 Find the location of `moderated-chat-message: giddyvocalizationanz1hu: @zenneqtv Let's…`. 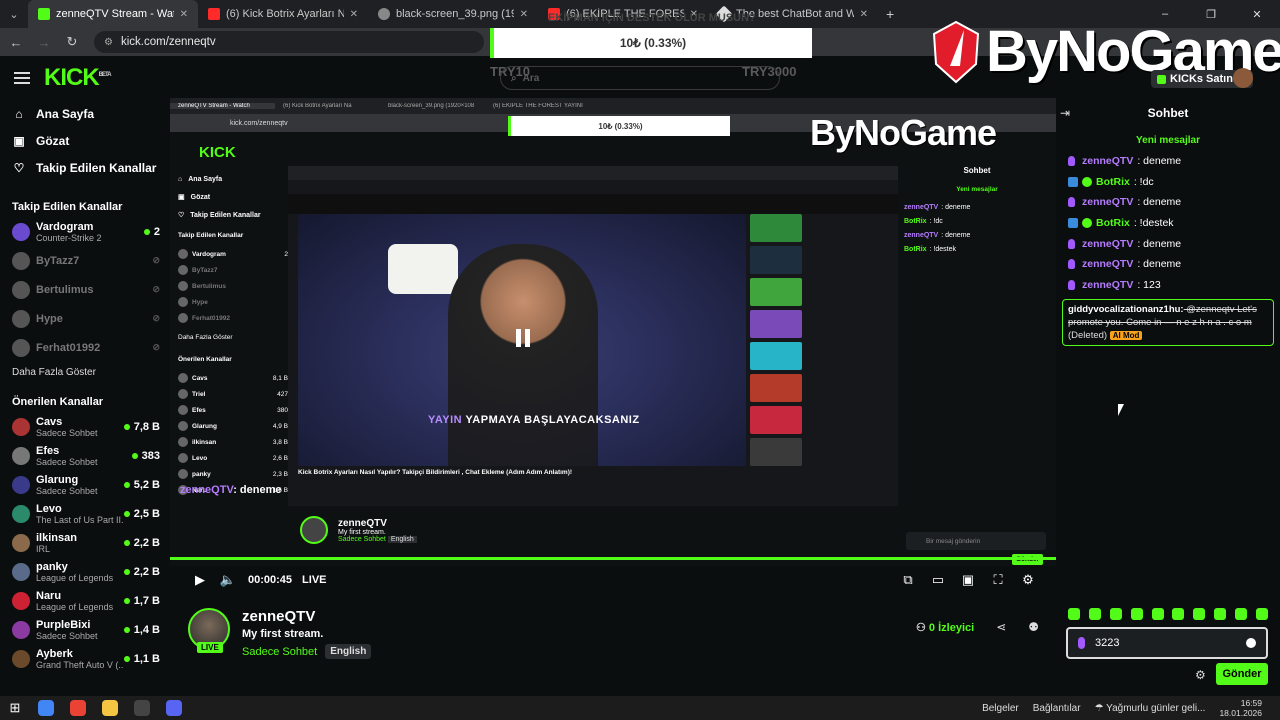

moderated-chat-message: giddyvocalizationanz1hu: @zenneqtv Let's… is located at coordinates (1168, 323).